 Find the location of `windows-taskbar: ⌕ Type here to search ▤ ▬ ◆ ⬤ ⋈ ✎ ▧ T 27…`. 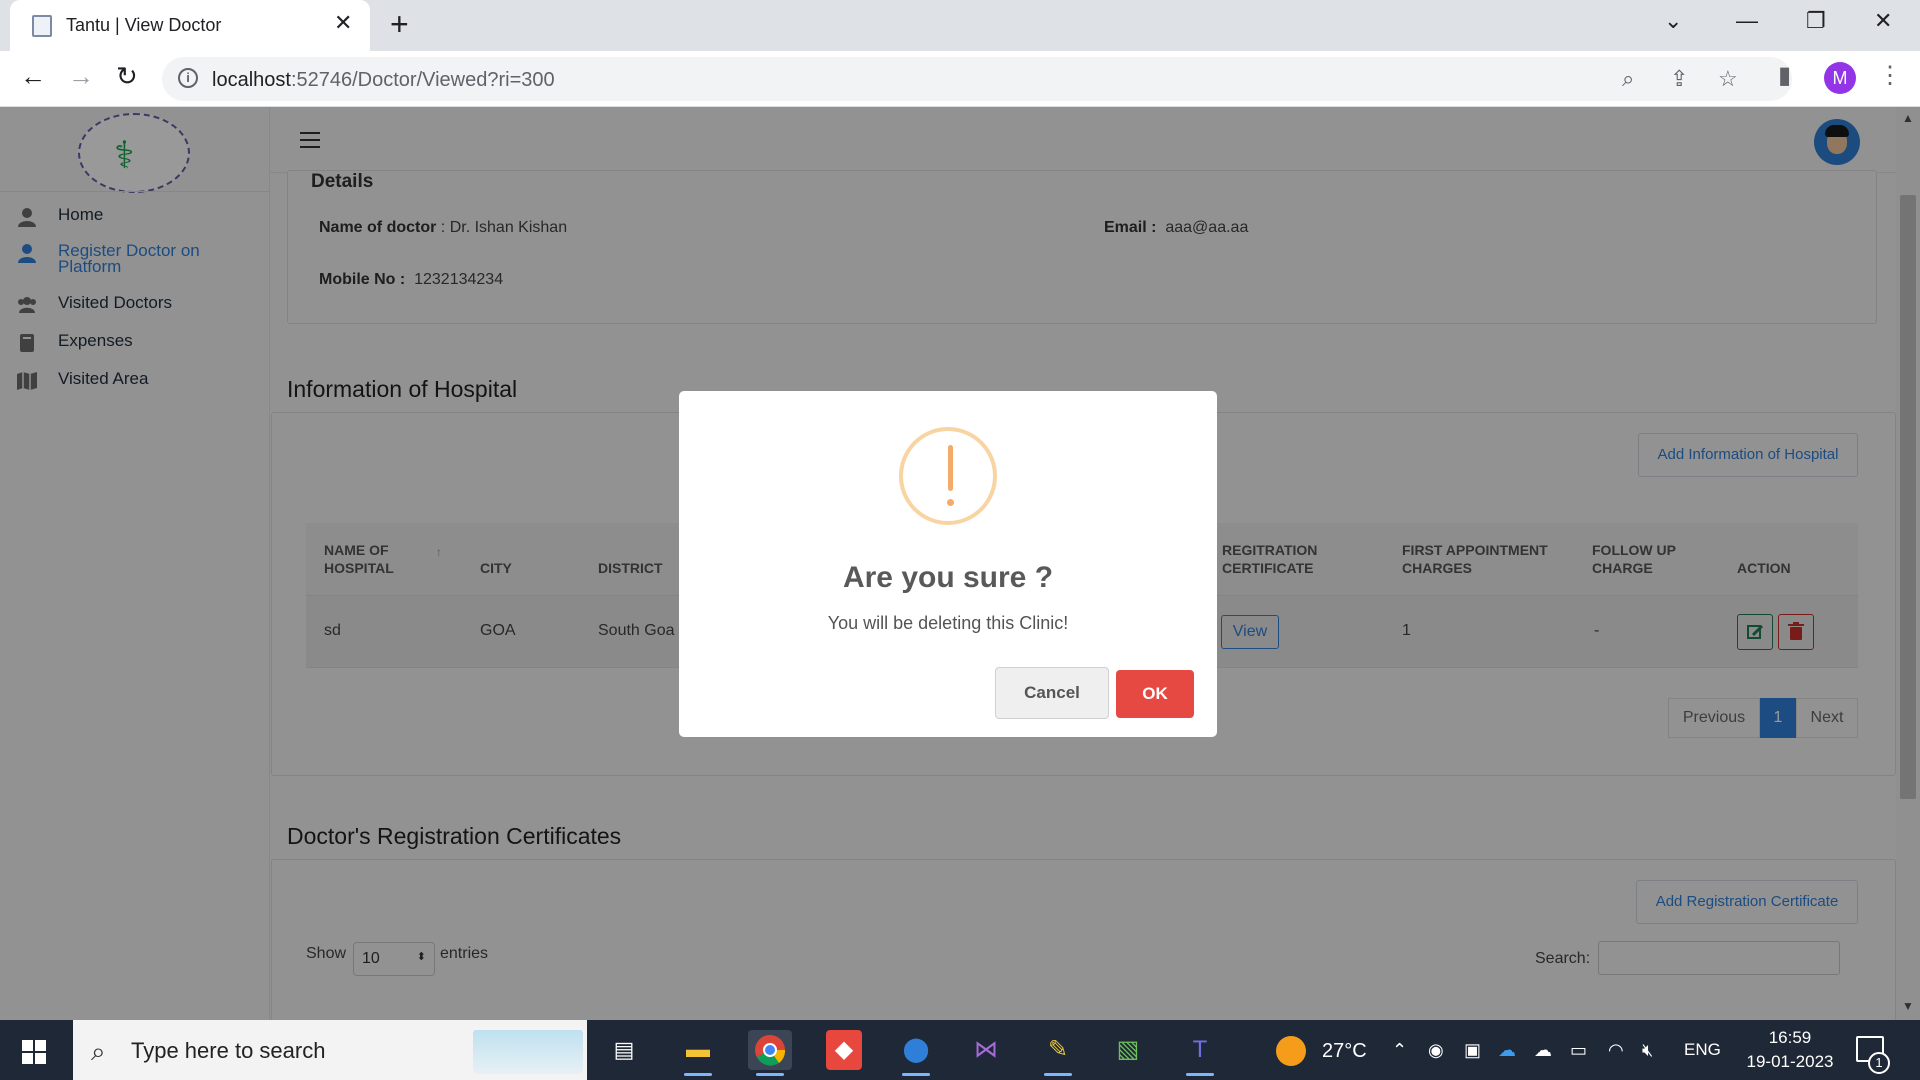

windows-taskbar: ⌕ Type here to search ▤ ▬ ◆ ⬤ ⋈ ✎ ▧ T 27… is located at coordinates (960, 1050).